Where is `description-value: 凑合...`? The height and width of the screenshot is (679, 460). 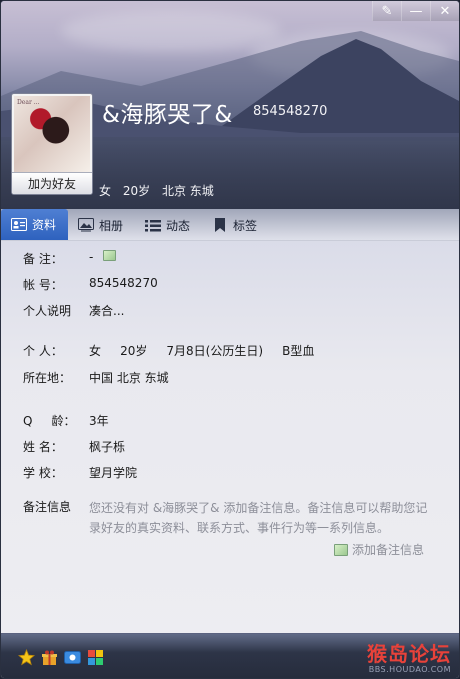 description-value: 凑合... is located at coordinates (107, 311).